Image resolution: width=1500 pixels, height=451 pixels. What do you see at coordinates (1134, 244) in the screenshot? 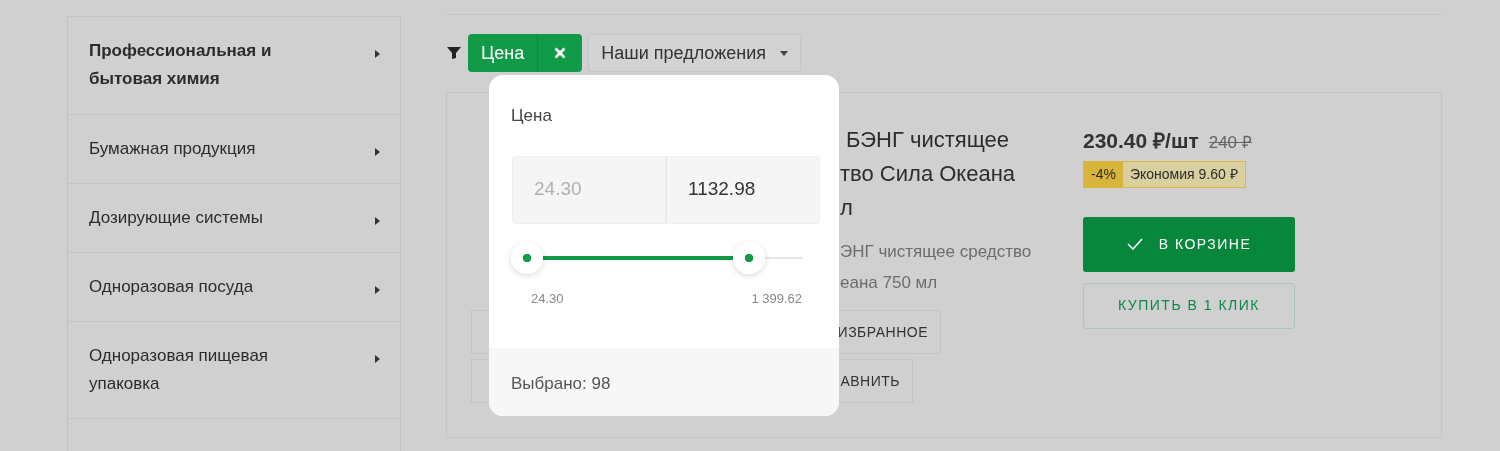
I see `check-icon` at bounding box center [1134, 244].